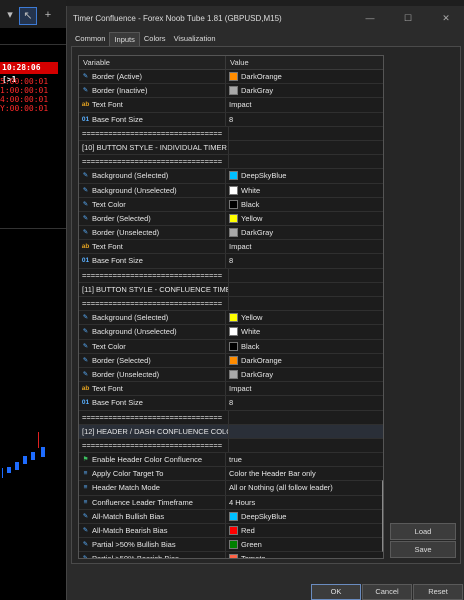 Image resolution: width=464 pixels, height=600 pixels. What do you see at coordinates (304, 473) in the screenshot?
I see `value-cell: Color the Header Bar only` at bounding box center [304, 473].